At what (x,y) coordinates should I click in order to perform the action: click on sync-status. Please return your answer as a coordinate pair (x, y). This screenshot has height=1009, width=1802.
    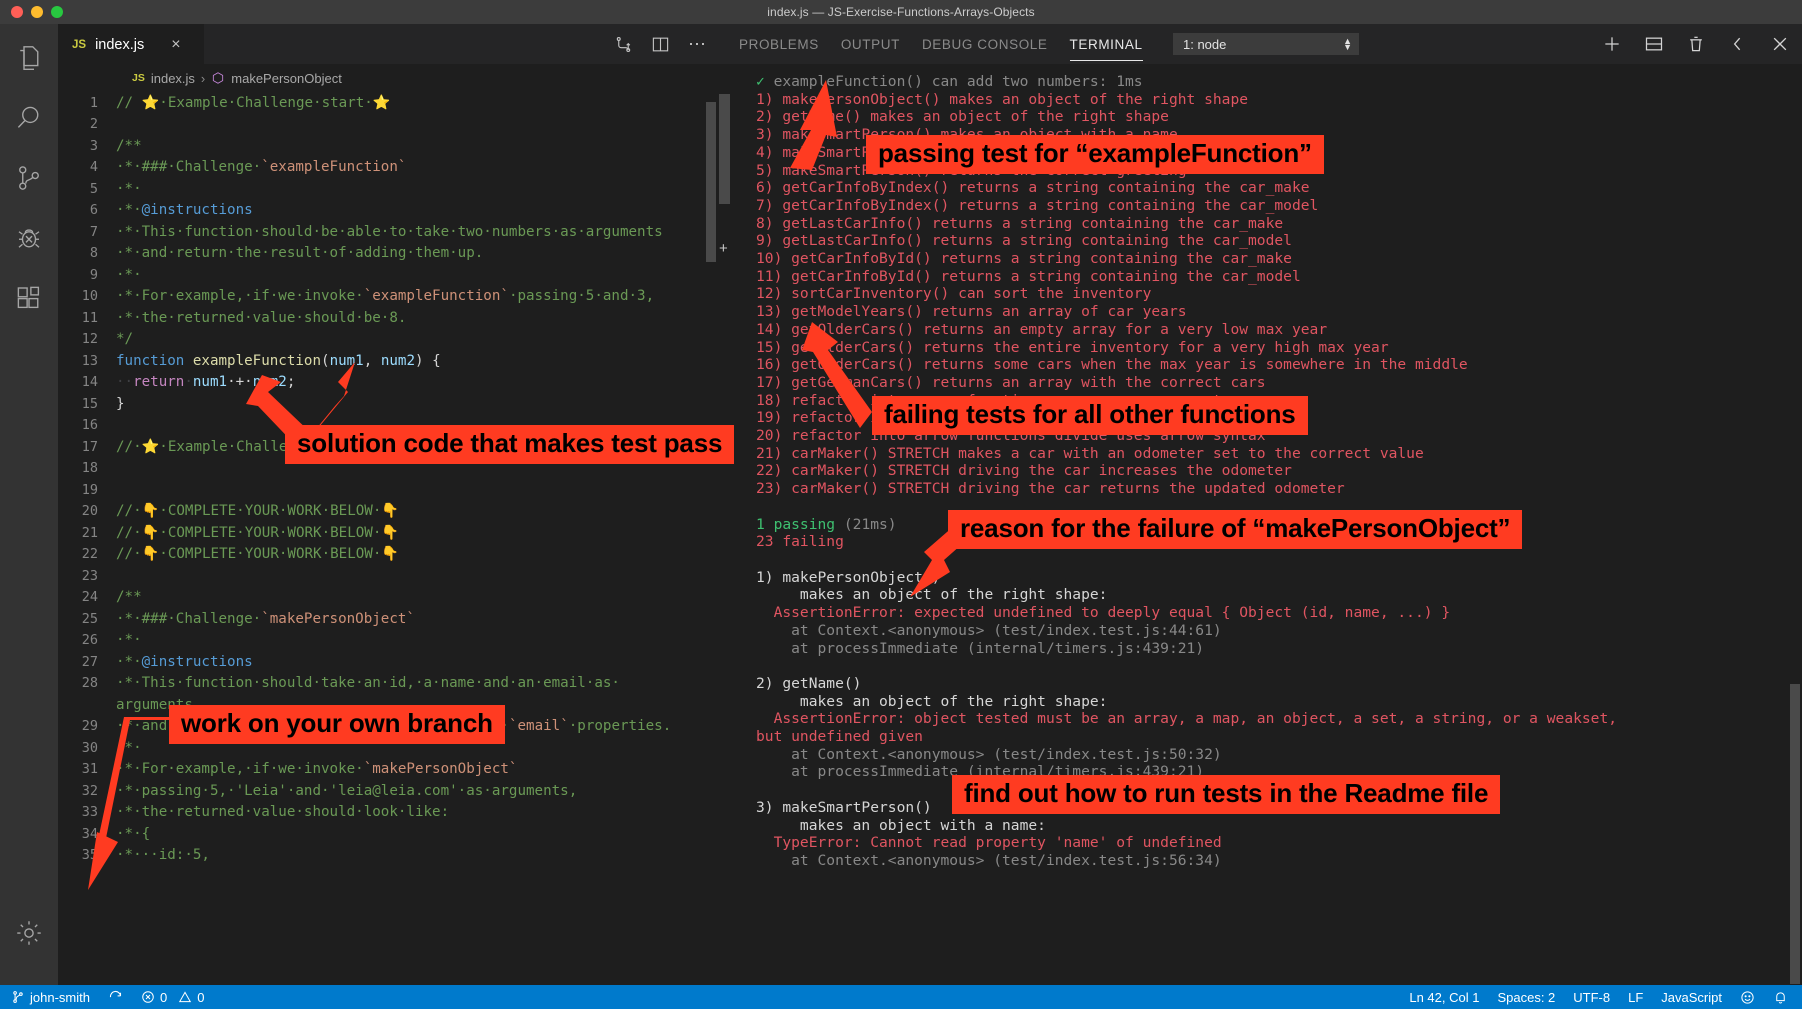
    Looking at the image, I should click on (115, 997).